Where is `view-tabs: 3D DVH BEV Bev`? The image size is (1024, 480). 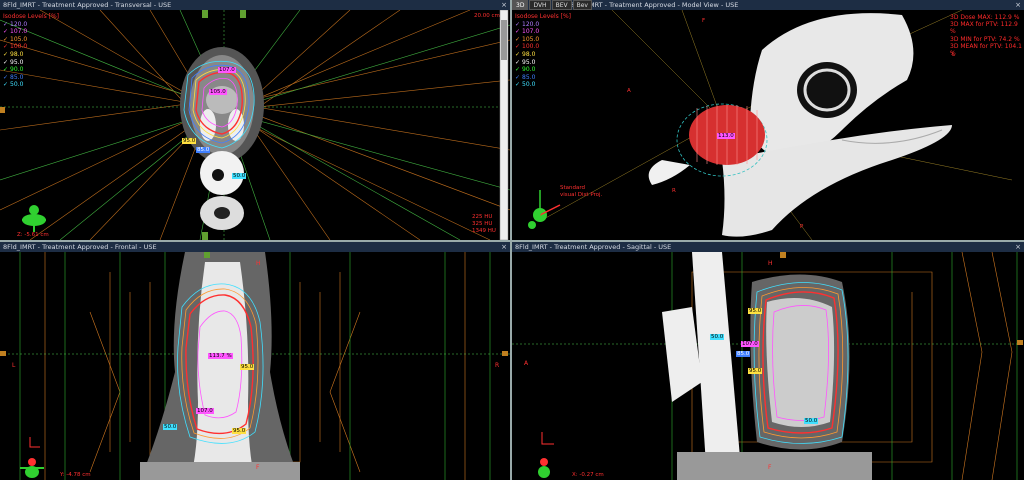
view-tabs: 3D DVH BEV Bev is located at coordinates (552, 5).